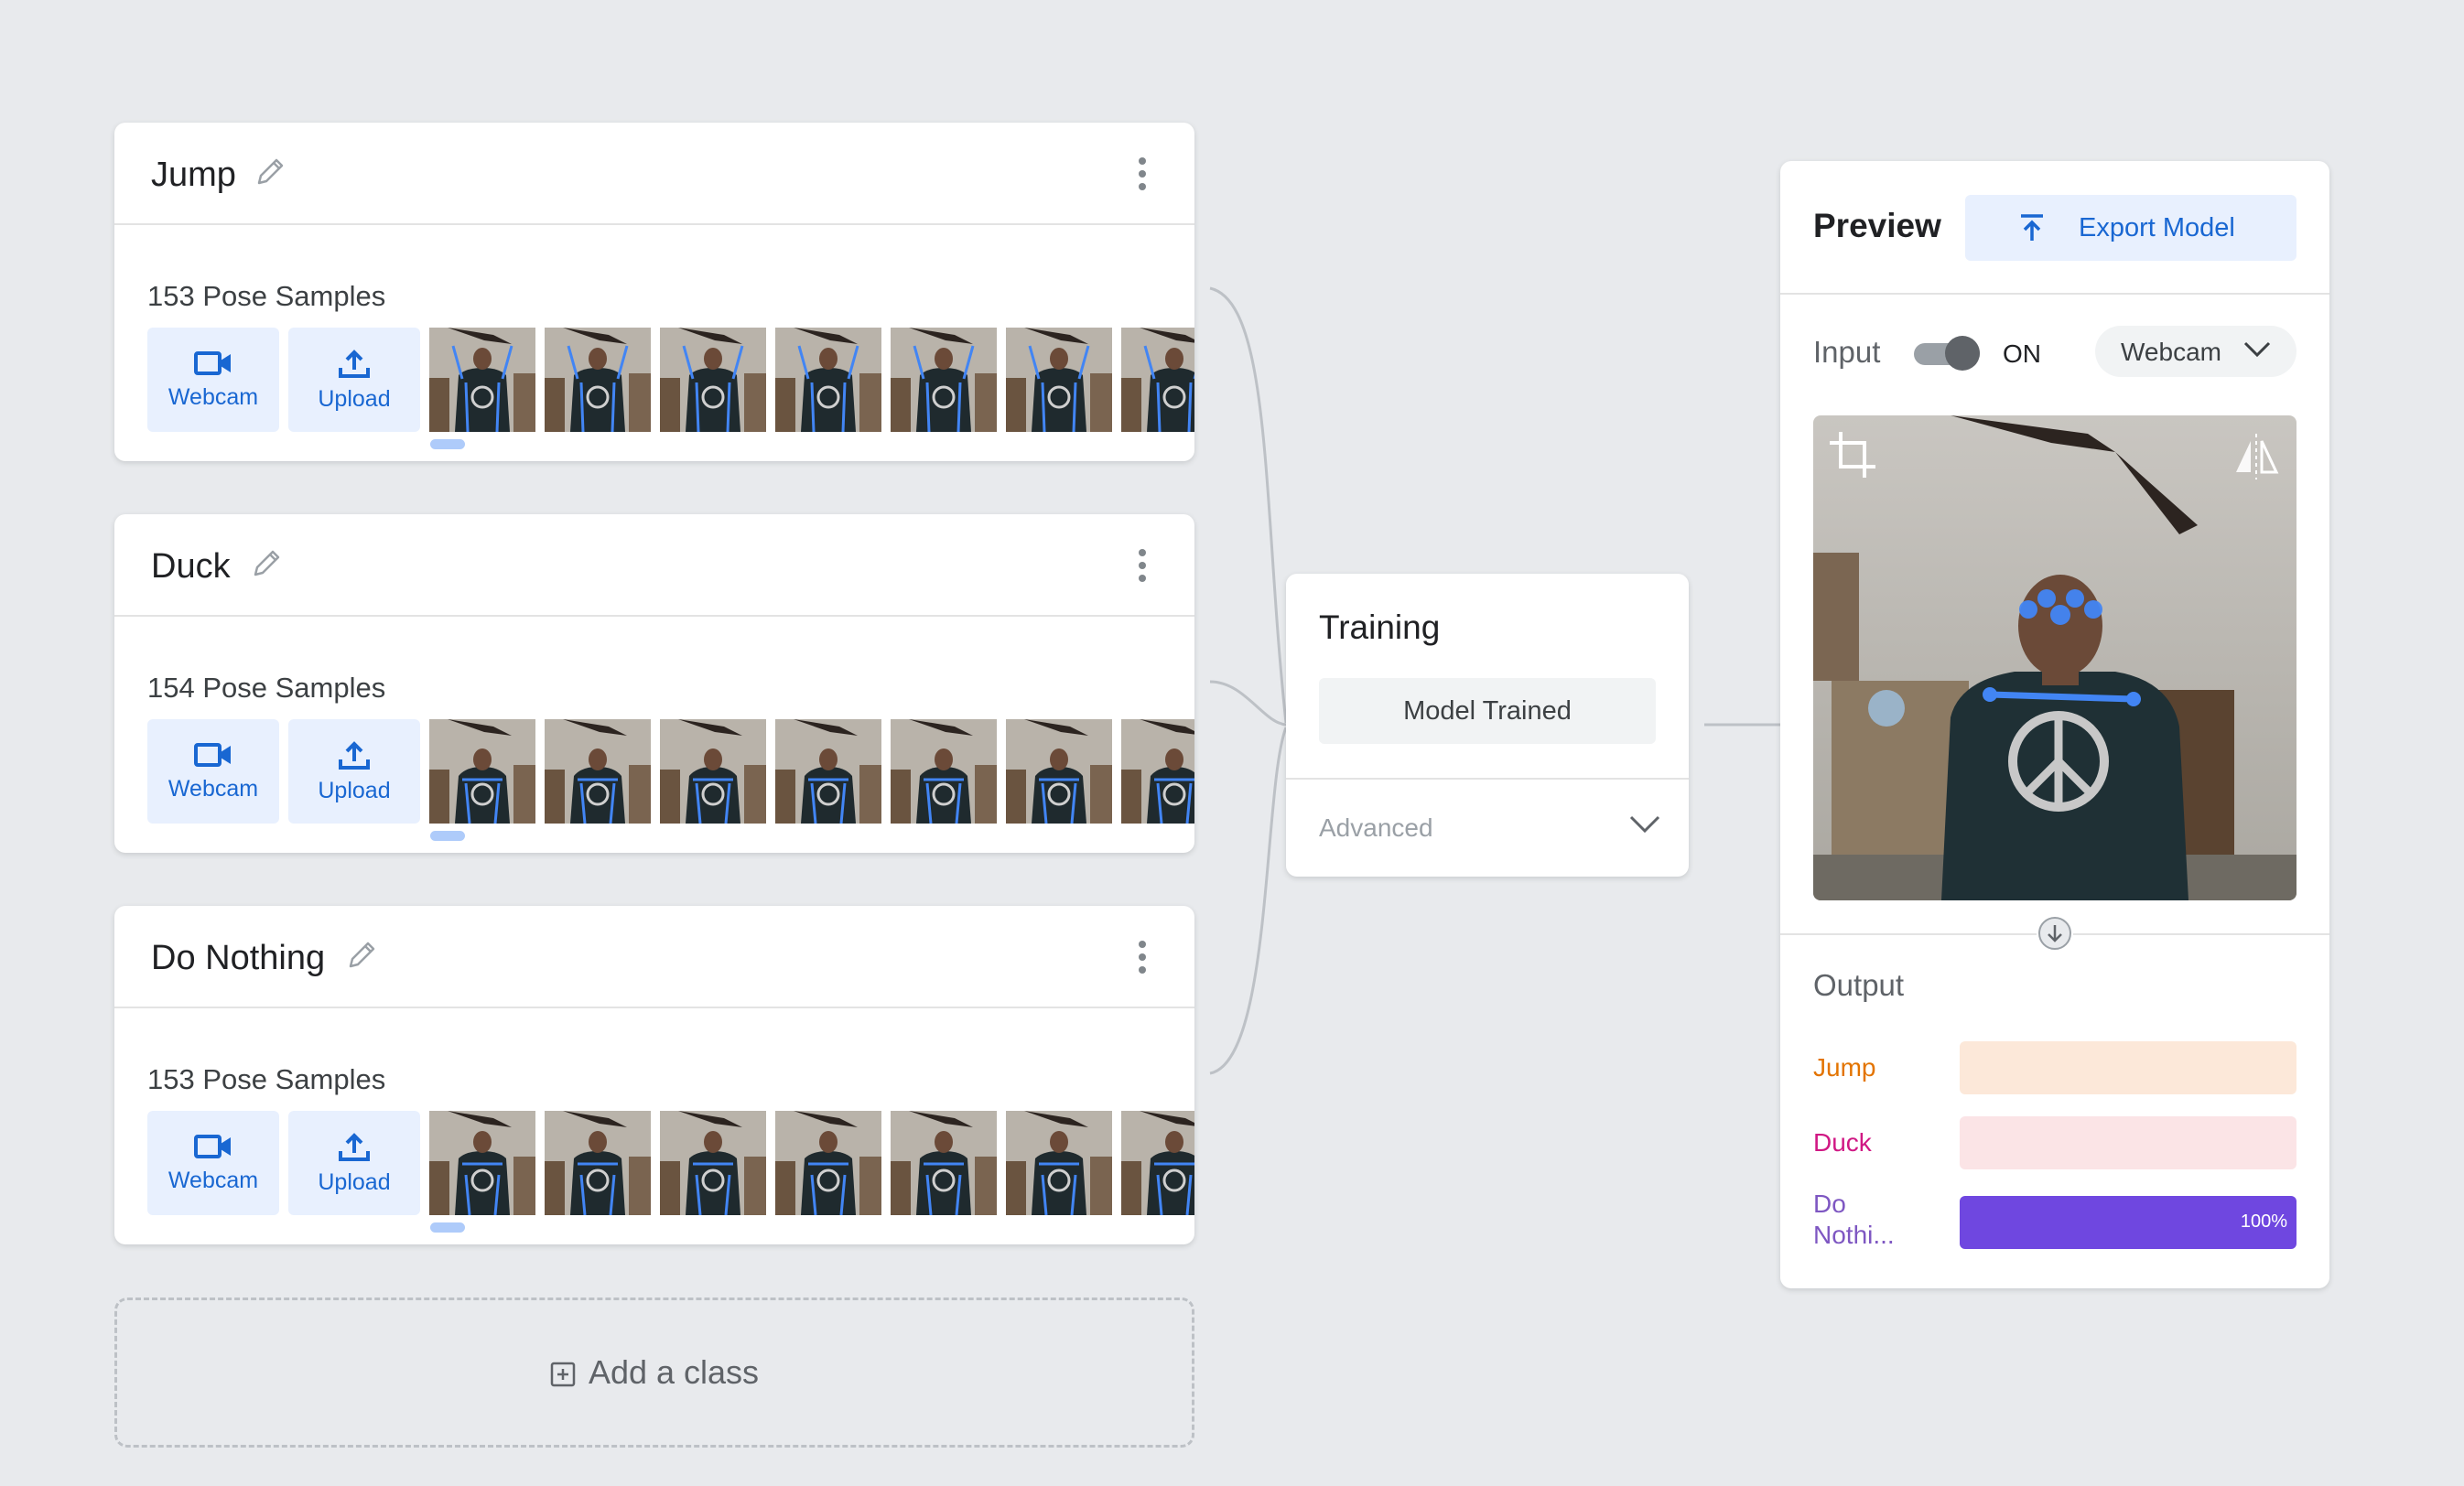 The width and height of the screenshot is (2464, 1486). What do you see at coordinates (654, 957) in the screenshot?
I see `class-header: Do Nothing` at bounding box center [654, 957].